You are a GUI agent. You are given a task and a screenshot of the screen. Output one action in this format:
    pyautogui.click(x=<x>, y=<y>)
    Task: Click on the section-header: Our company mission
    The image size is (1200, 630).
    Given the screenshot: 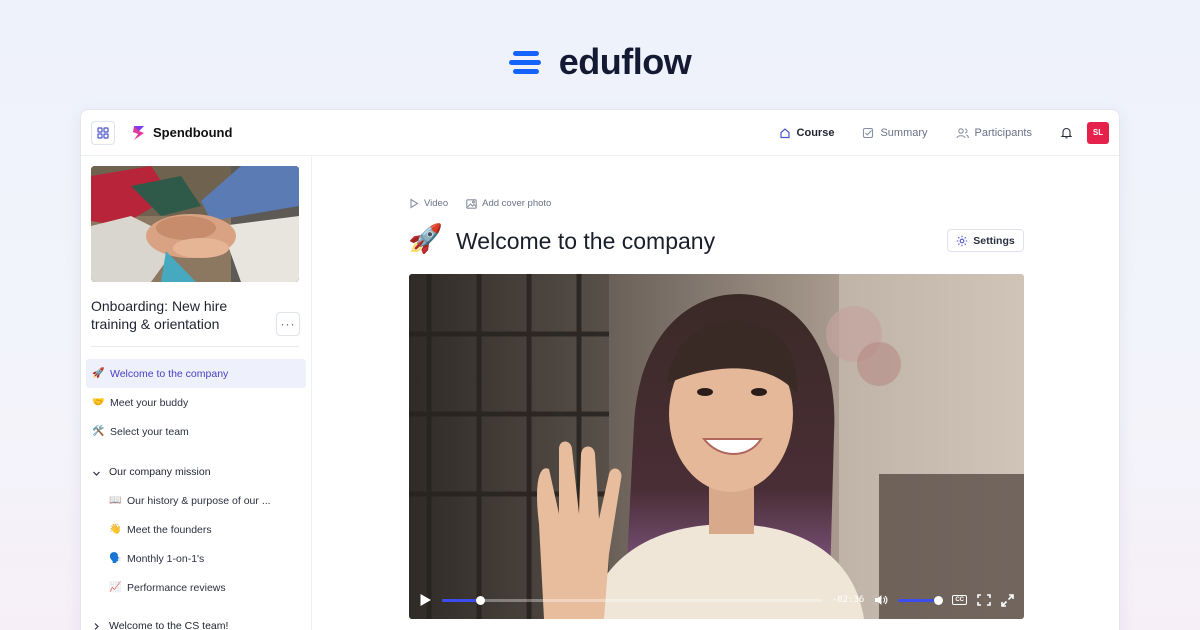 What is the action you would take?
    pyautogui.click(x=196, y=466)
    